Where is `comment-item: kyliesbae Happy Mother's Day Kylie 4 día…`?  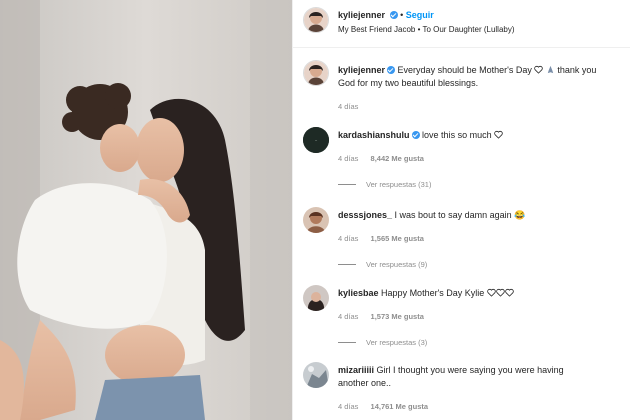 comment-item: kyliesbae Happy Mother's Day Kylie 4 día… is located at coordinates (461, 320).